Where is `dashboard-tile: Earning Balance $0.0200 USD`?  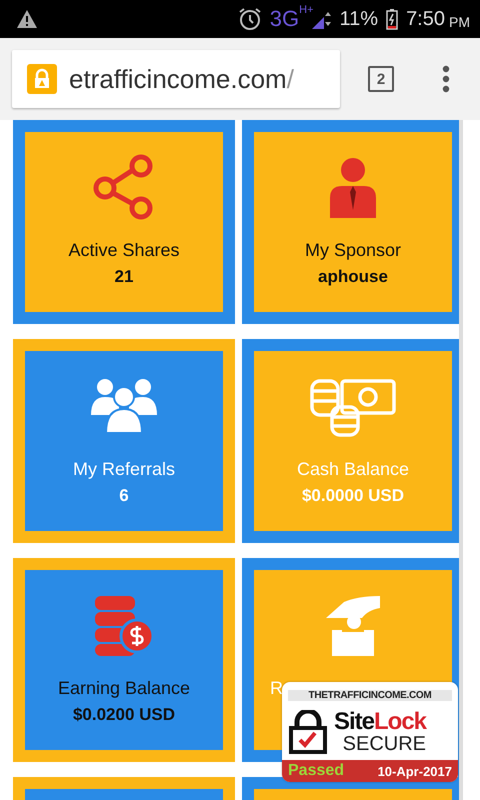 dashboard-tile: Earning Balance $0.0200 USD is located at coordinates (124, 660).